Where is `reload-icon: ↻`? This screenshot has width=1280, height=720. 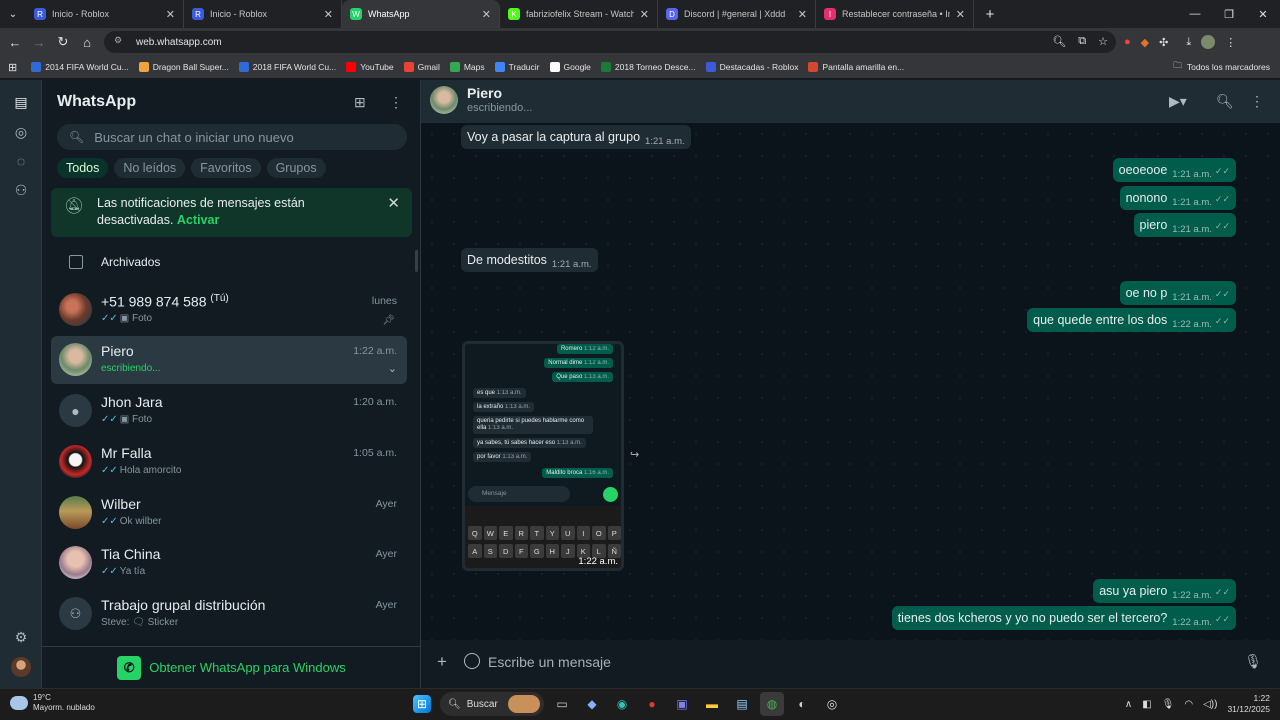 reload-icon: ↻ is located at coordinates (63, 42).